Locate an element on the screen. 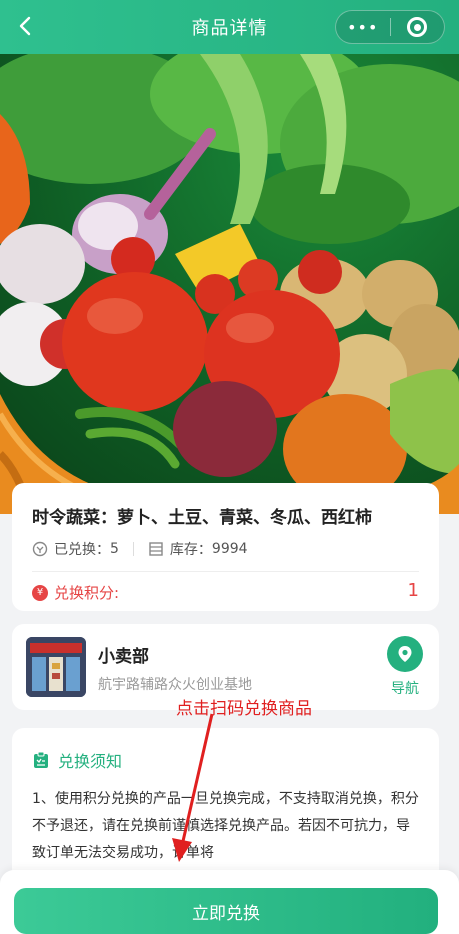 This screenshot has width=459, height=934. product-stats: 已兑换： 5 库存： 9994 is located at coordinates (140, 549).